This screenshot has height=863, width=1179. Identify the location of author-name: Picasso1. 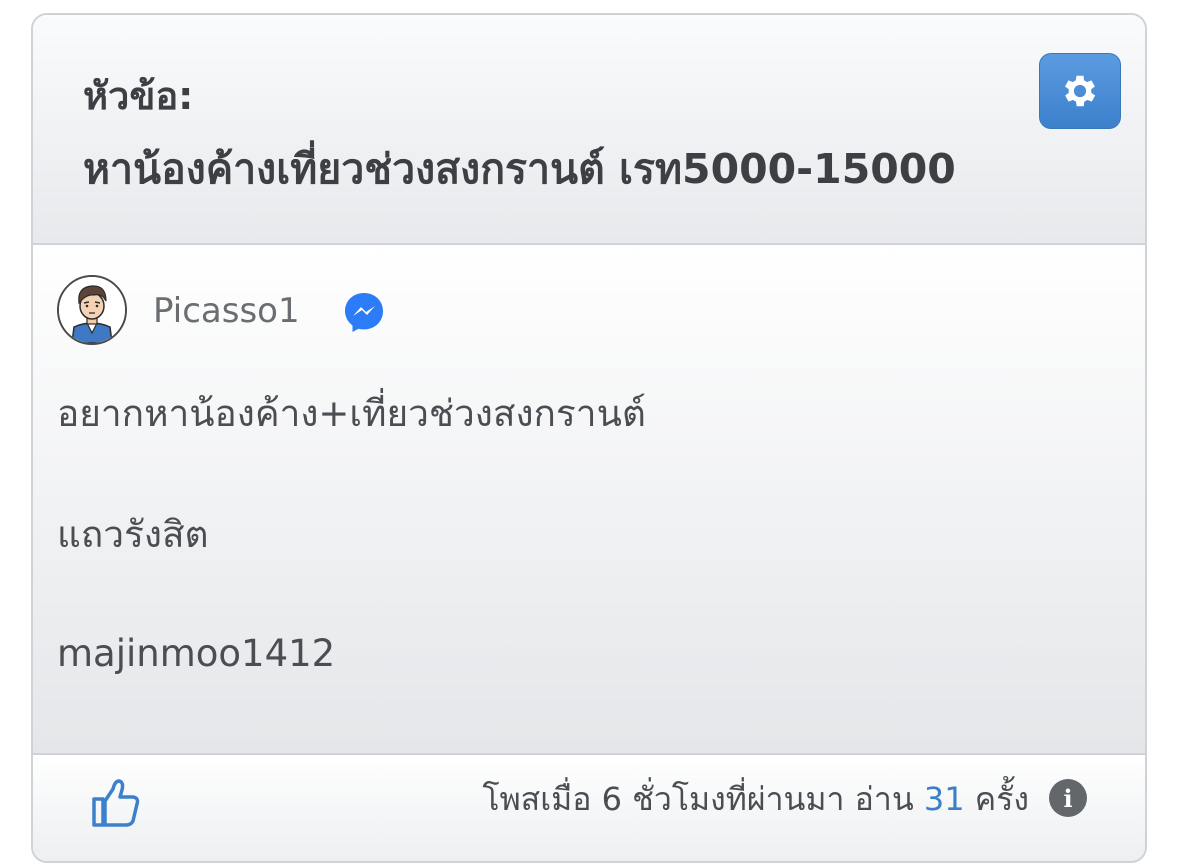
(226, 311).